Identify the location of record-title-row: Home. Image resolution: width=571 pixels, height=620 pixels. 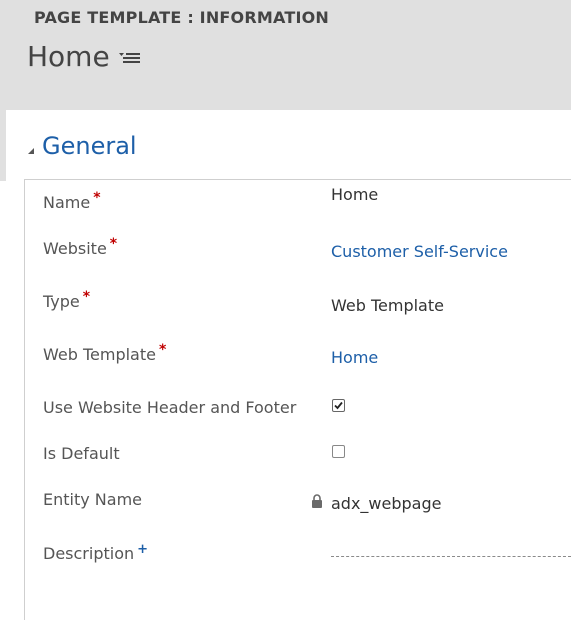
(84, 56).